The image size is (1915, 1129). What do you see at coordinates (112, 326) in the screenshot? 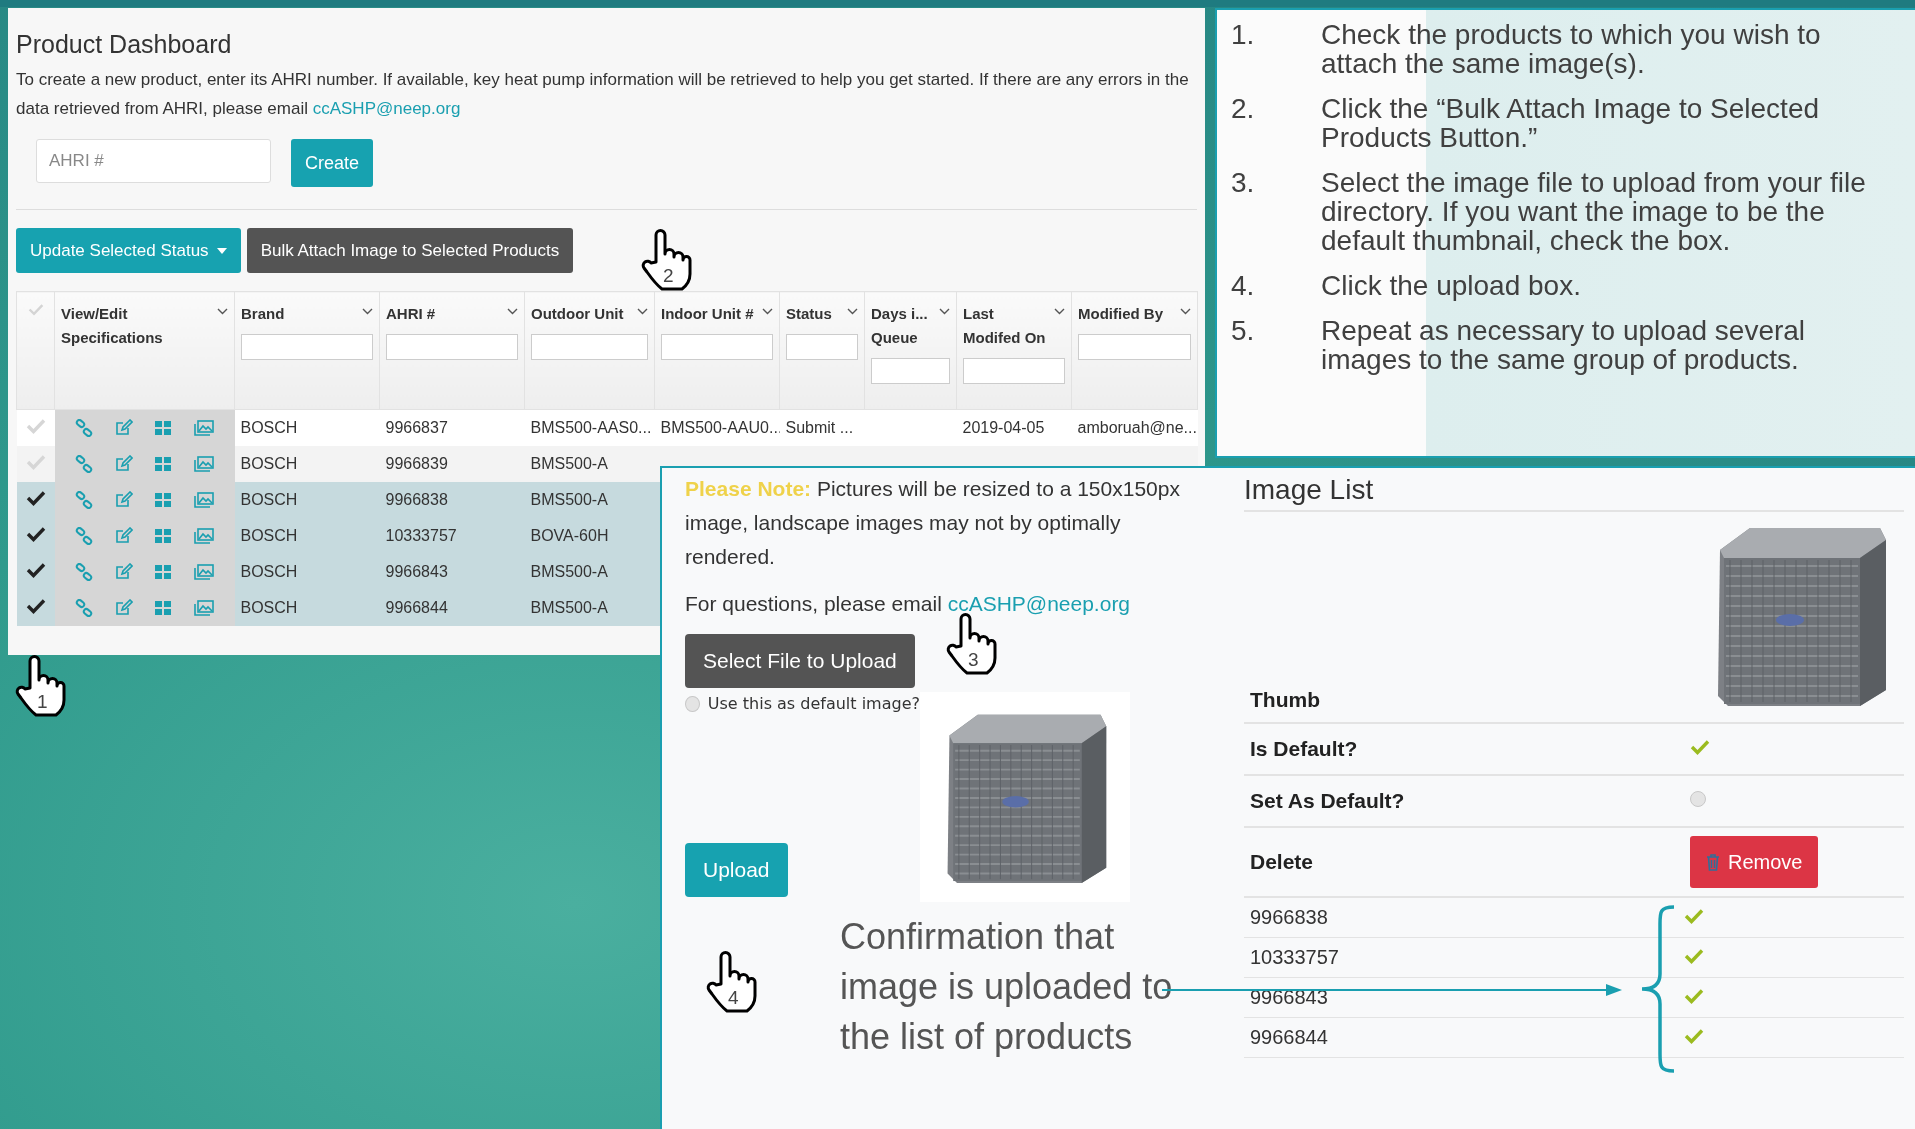
I see `column-label: View/Edit Specifications` at bounding box center [112, 326].